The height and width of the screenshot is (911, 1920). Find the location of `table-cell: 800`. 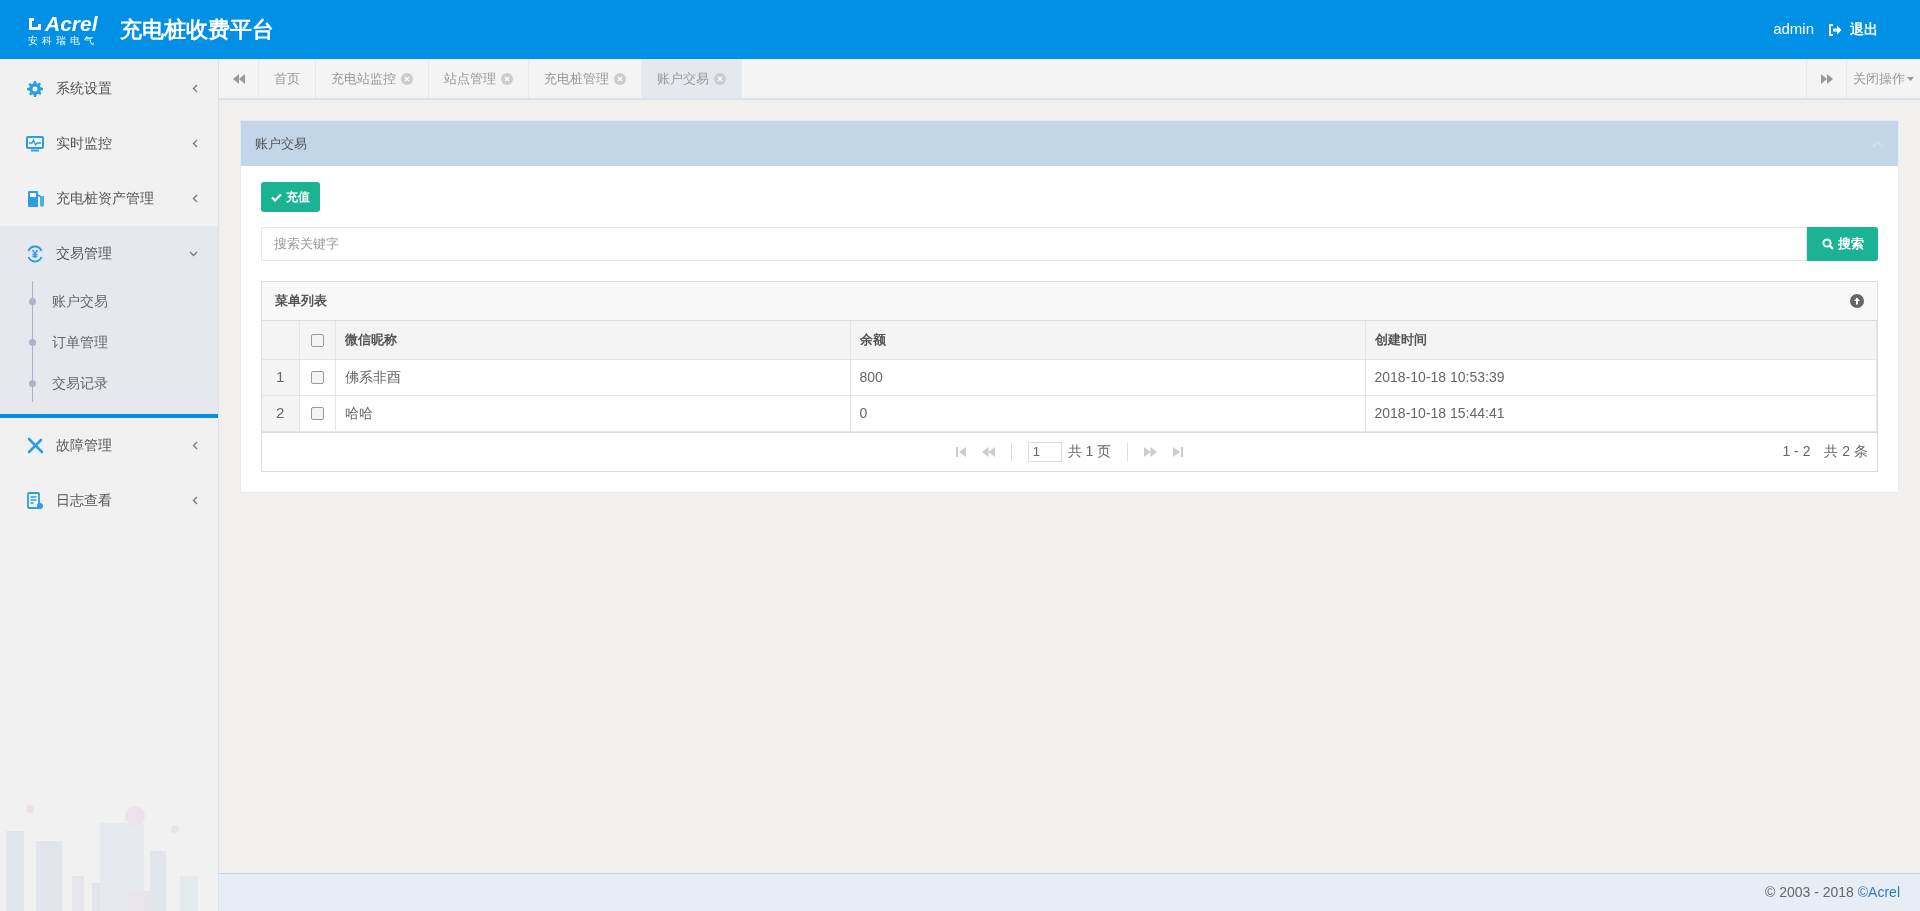

table-cell: 800 is located at coordinates (1107, 377).